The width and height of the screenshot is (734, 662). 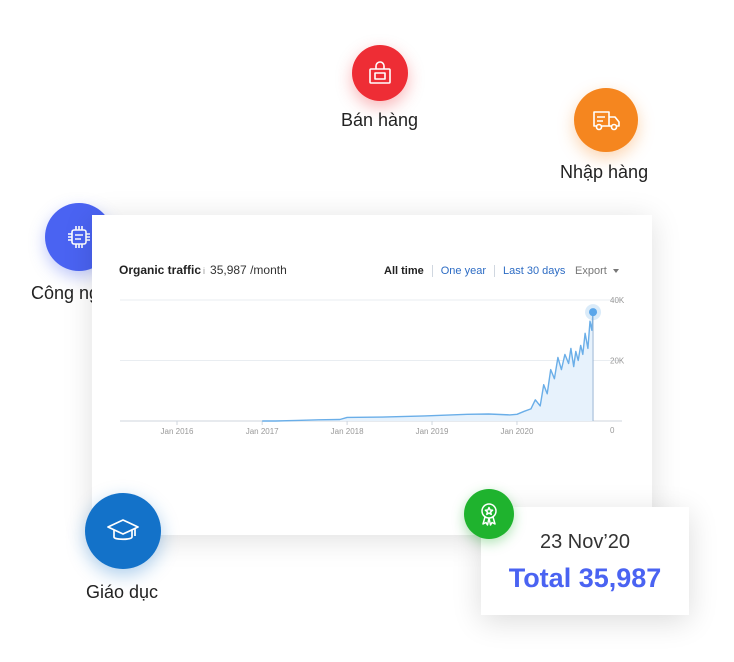 I want to click on graduation-cap-icon, so click(x=123, y=530).